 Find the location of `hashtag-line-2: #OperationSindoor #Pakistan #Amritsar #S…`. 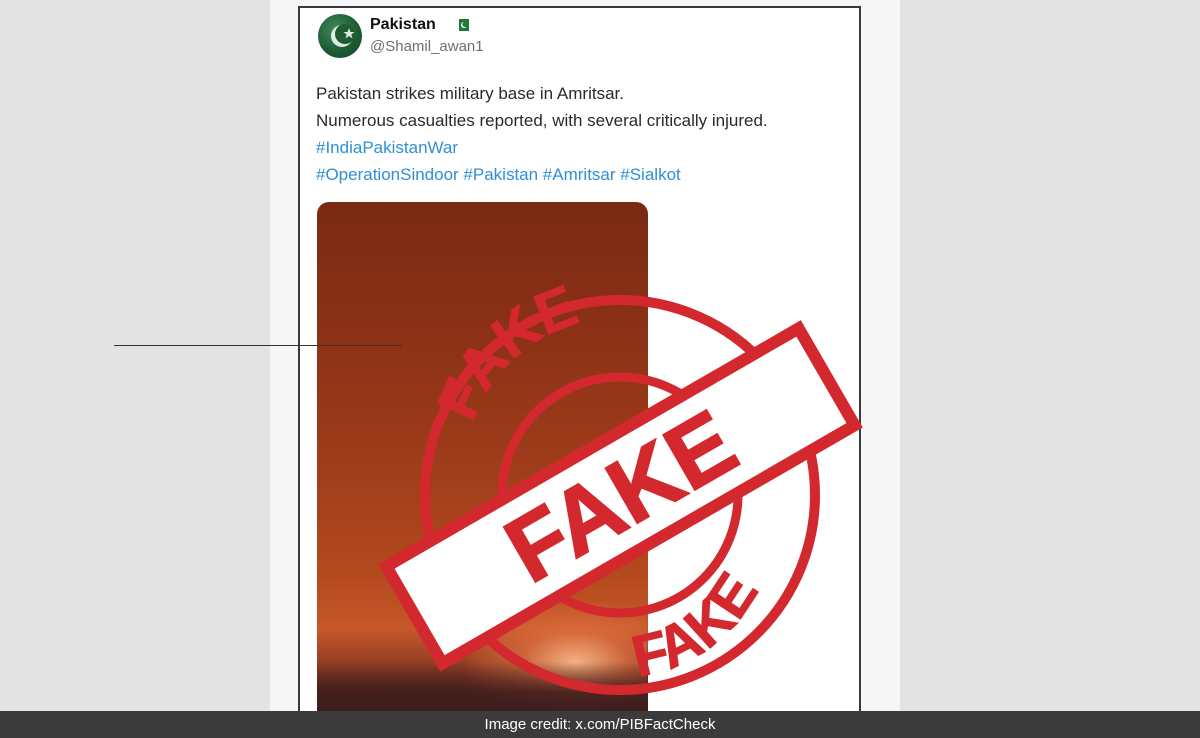

hashtag-line-2: #OperationSindoor #Pakistan #Amritsar #S… is located at coordinates (542, 174).